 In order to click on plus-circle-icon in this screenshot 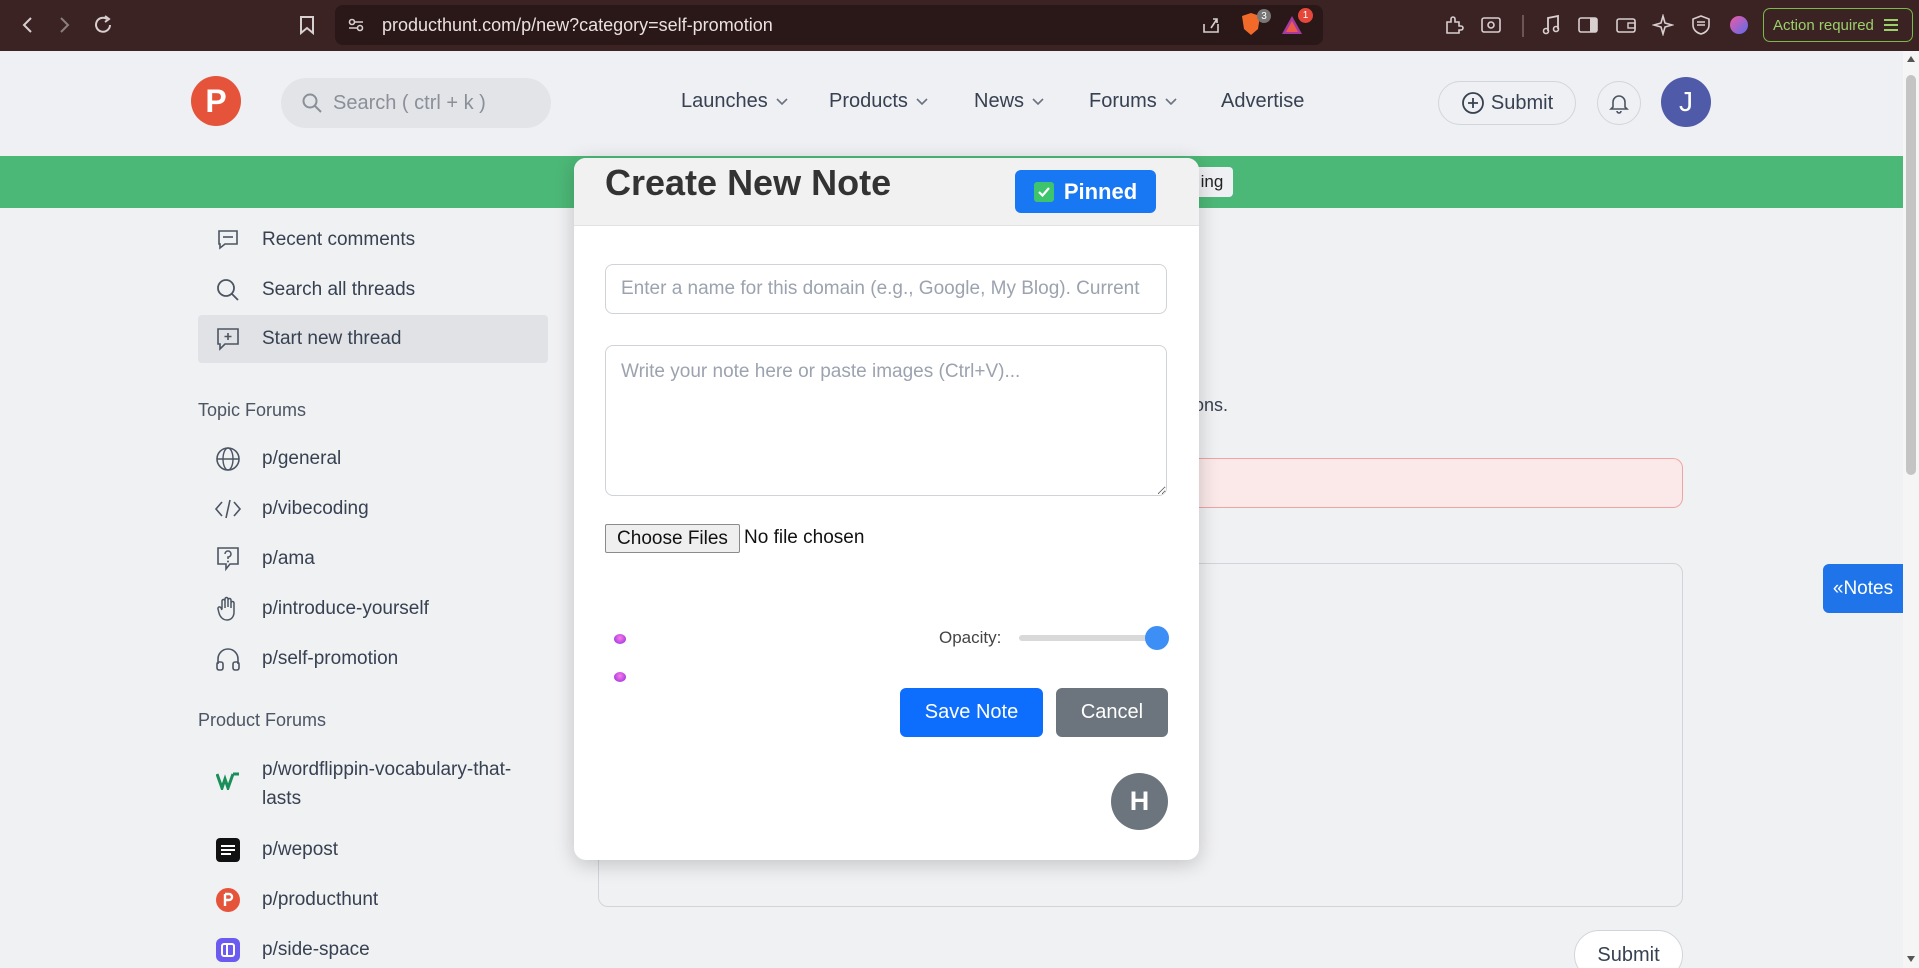, I will do `click(1472, 103)`.